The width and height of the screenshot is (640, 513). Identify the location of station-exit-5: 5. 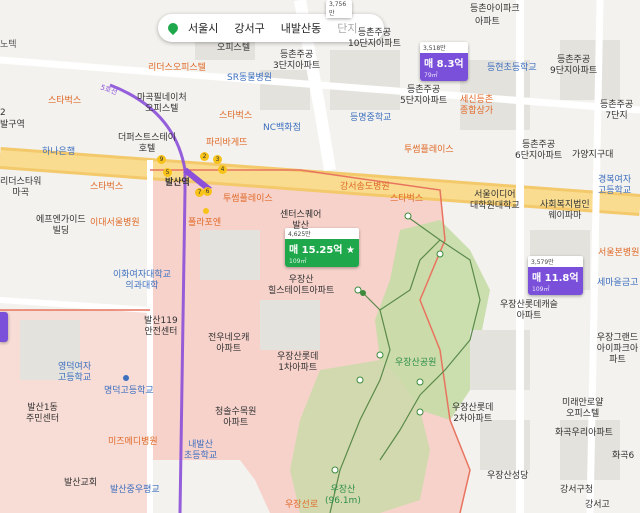
(167, 172).